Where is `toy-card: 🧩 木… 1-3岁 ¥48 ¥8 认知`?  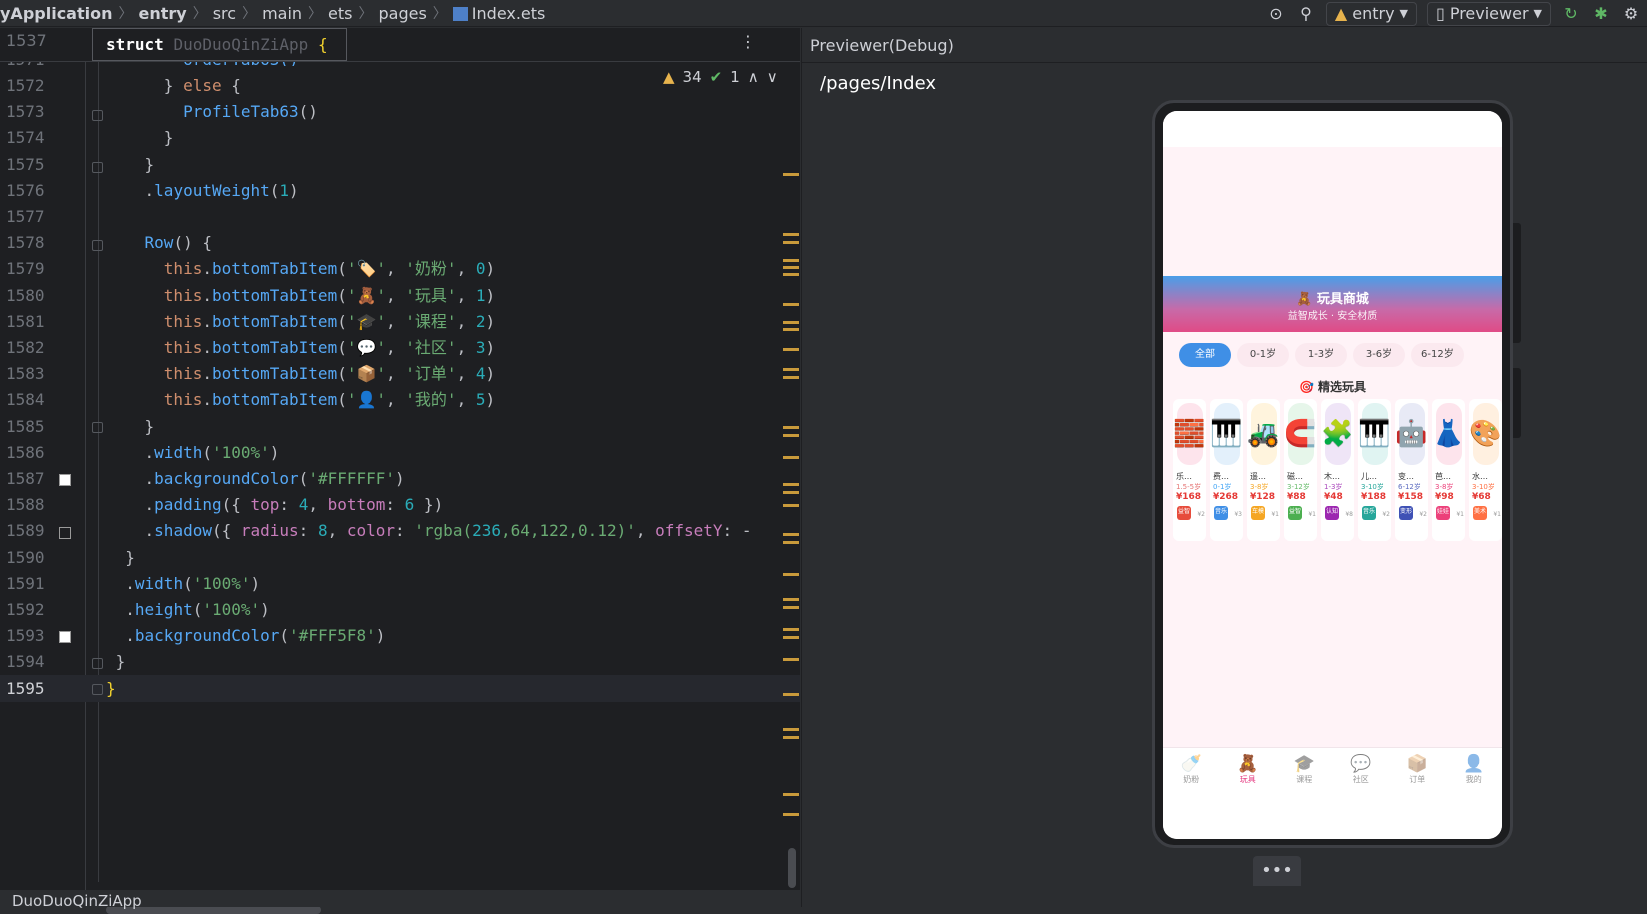 toy-card: 🧩 木… 1-3岁 ¥48 ¥8 认知 is located at coordinates (1337, 470).